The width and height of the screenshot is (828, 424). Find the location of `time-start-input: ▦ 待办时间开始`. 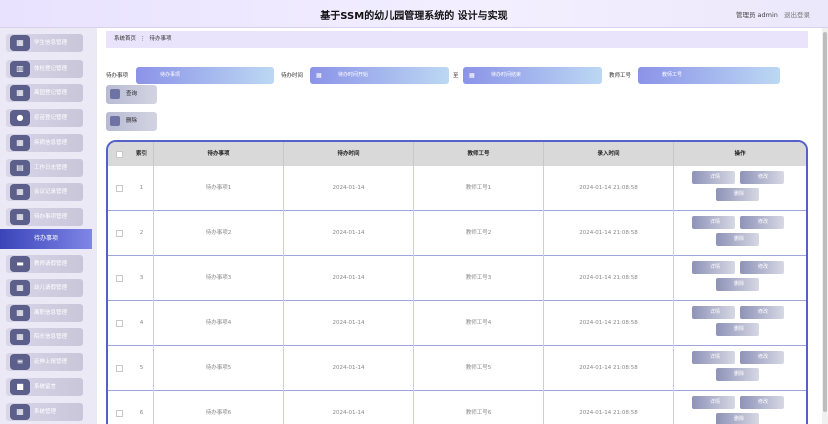

time-start-input: ▦ 待办时间开始 is located at coordinates (379, 75).